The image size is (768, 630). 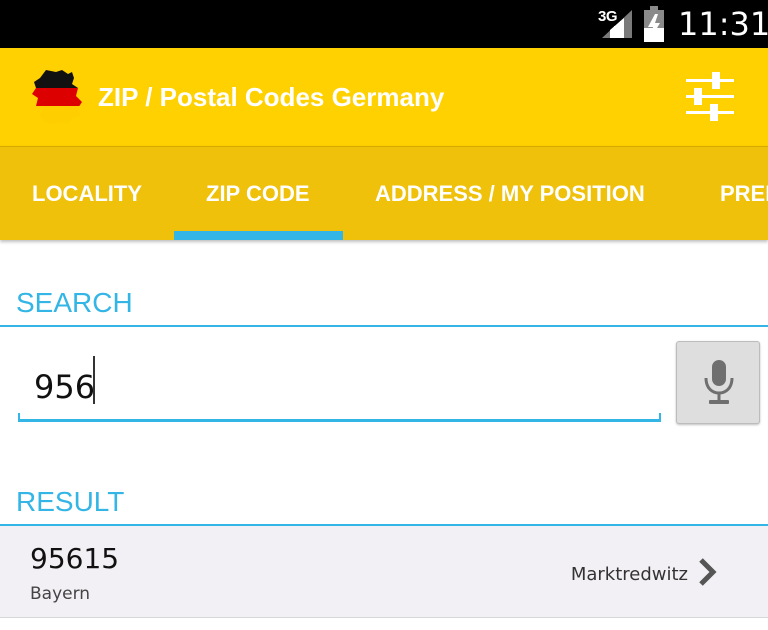 I want to click on germany-flag-map-icon, so click(x=57, y=97).